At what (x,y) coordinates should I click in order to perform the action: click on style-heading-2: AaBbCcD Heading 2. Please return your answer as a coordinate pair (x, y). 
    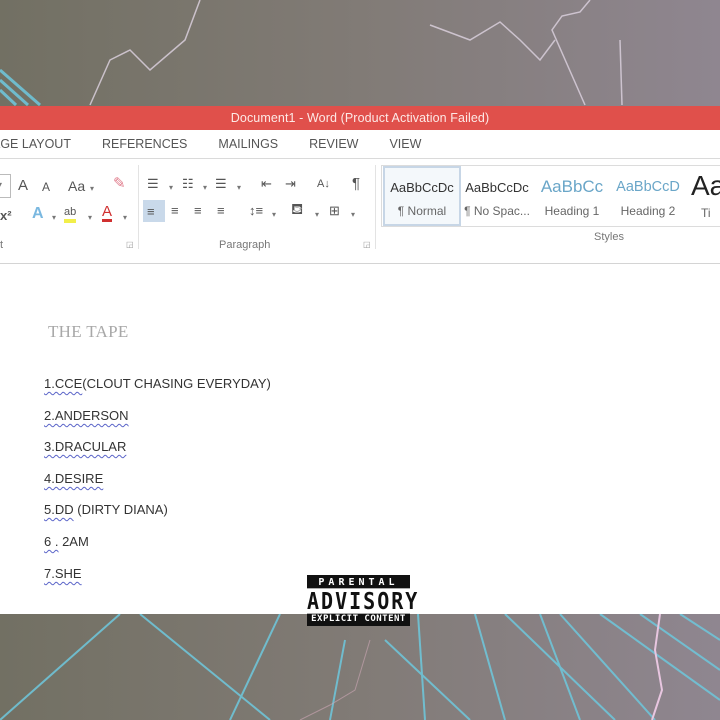
    Looking at the image, I should click on (648, 196).